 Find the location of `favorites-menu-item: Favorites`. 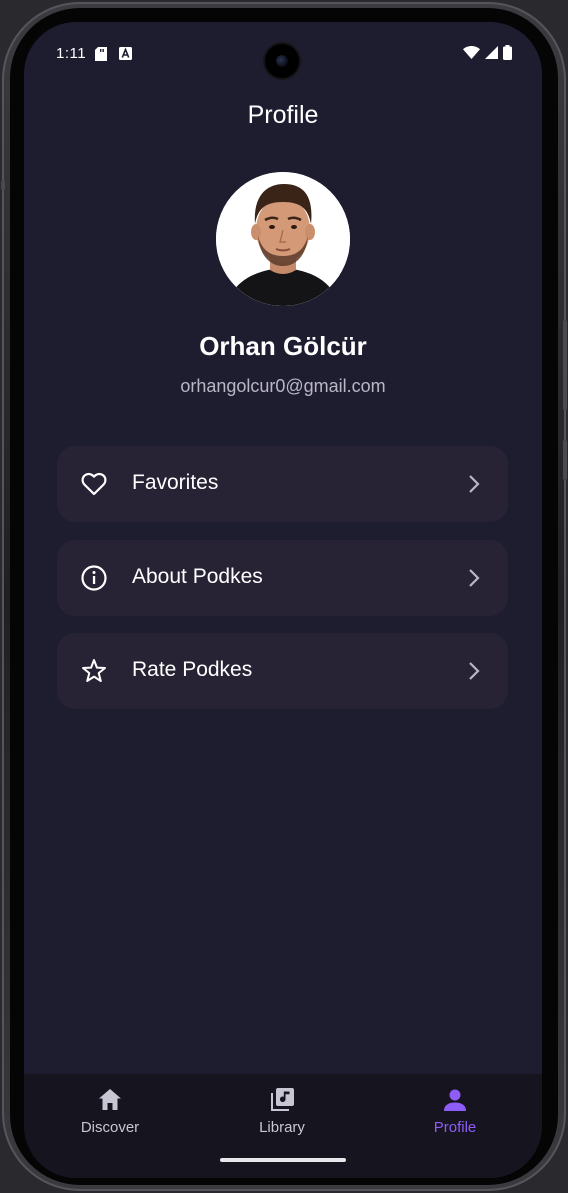

favorites-menu-item: Favorites is located at coordinates (282, 484).